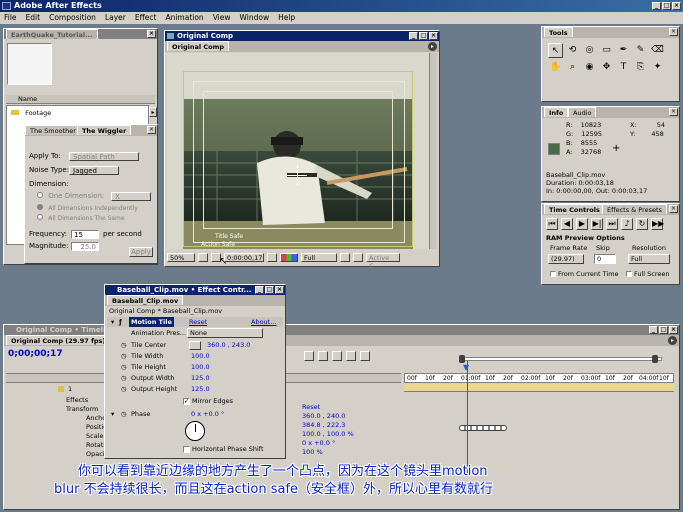 The height and width of the screenshot is (512, 683). I want to click on tab-time-controls: Time Controls, so click(574, 209).